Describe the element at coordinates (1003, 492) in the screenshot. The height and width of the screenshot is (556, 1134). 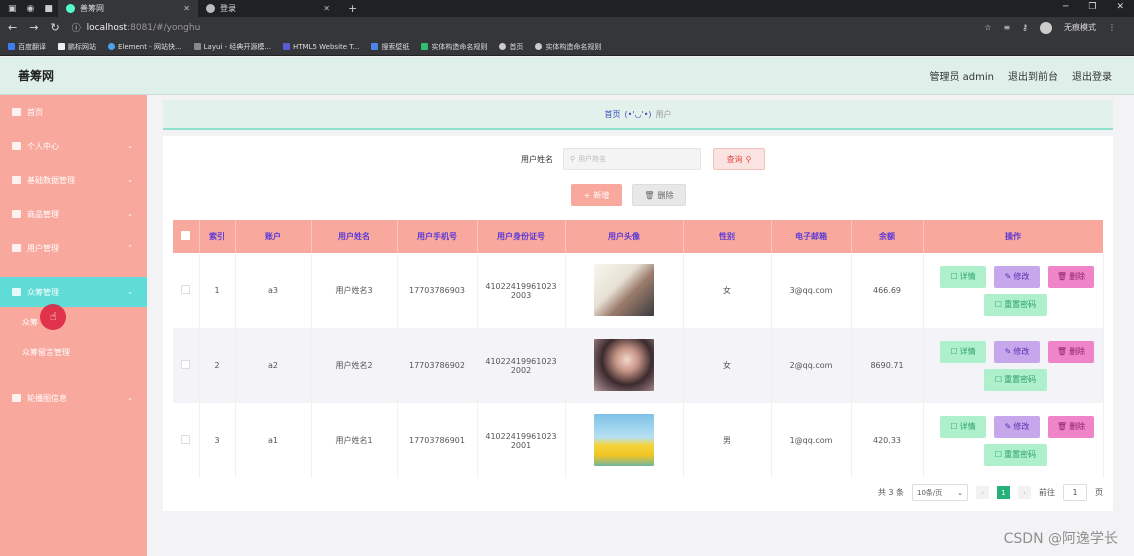
I see `page-number: 1` at that location.